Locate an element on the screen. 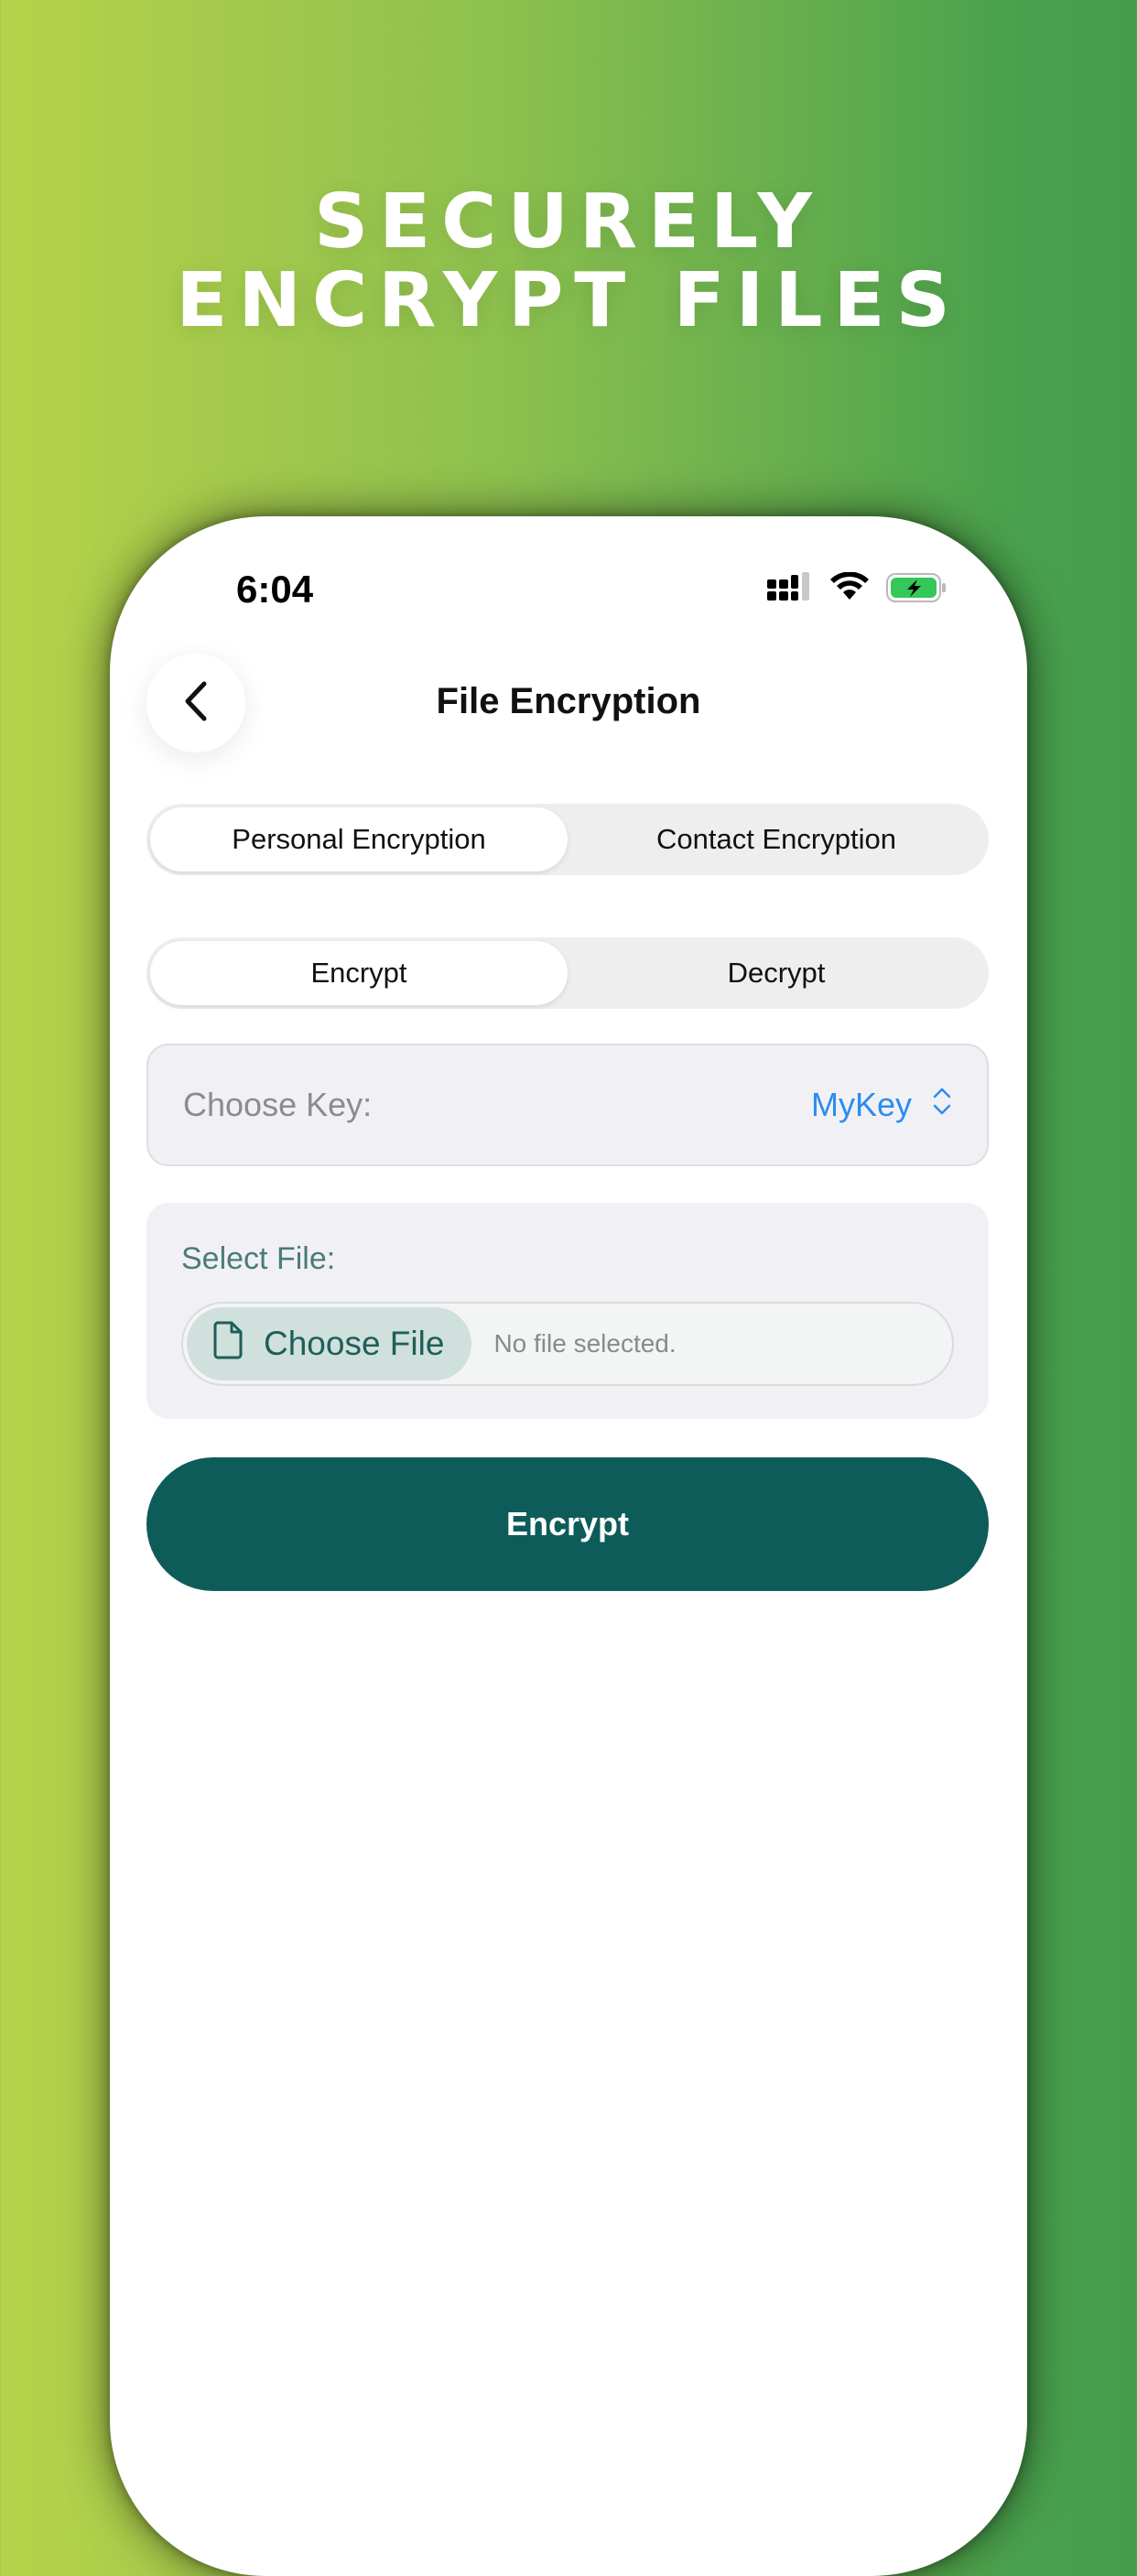 The image size is (1137, 2576). battery-charging-icon is located at coordinates (917, 590).